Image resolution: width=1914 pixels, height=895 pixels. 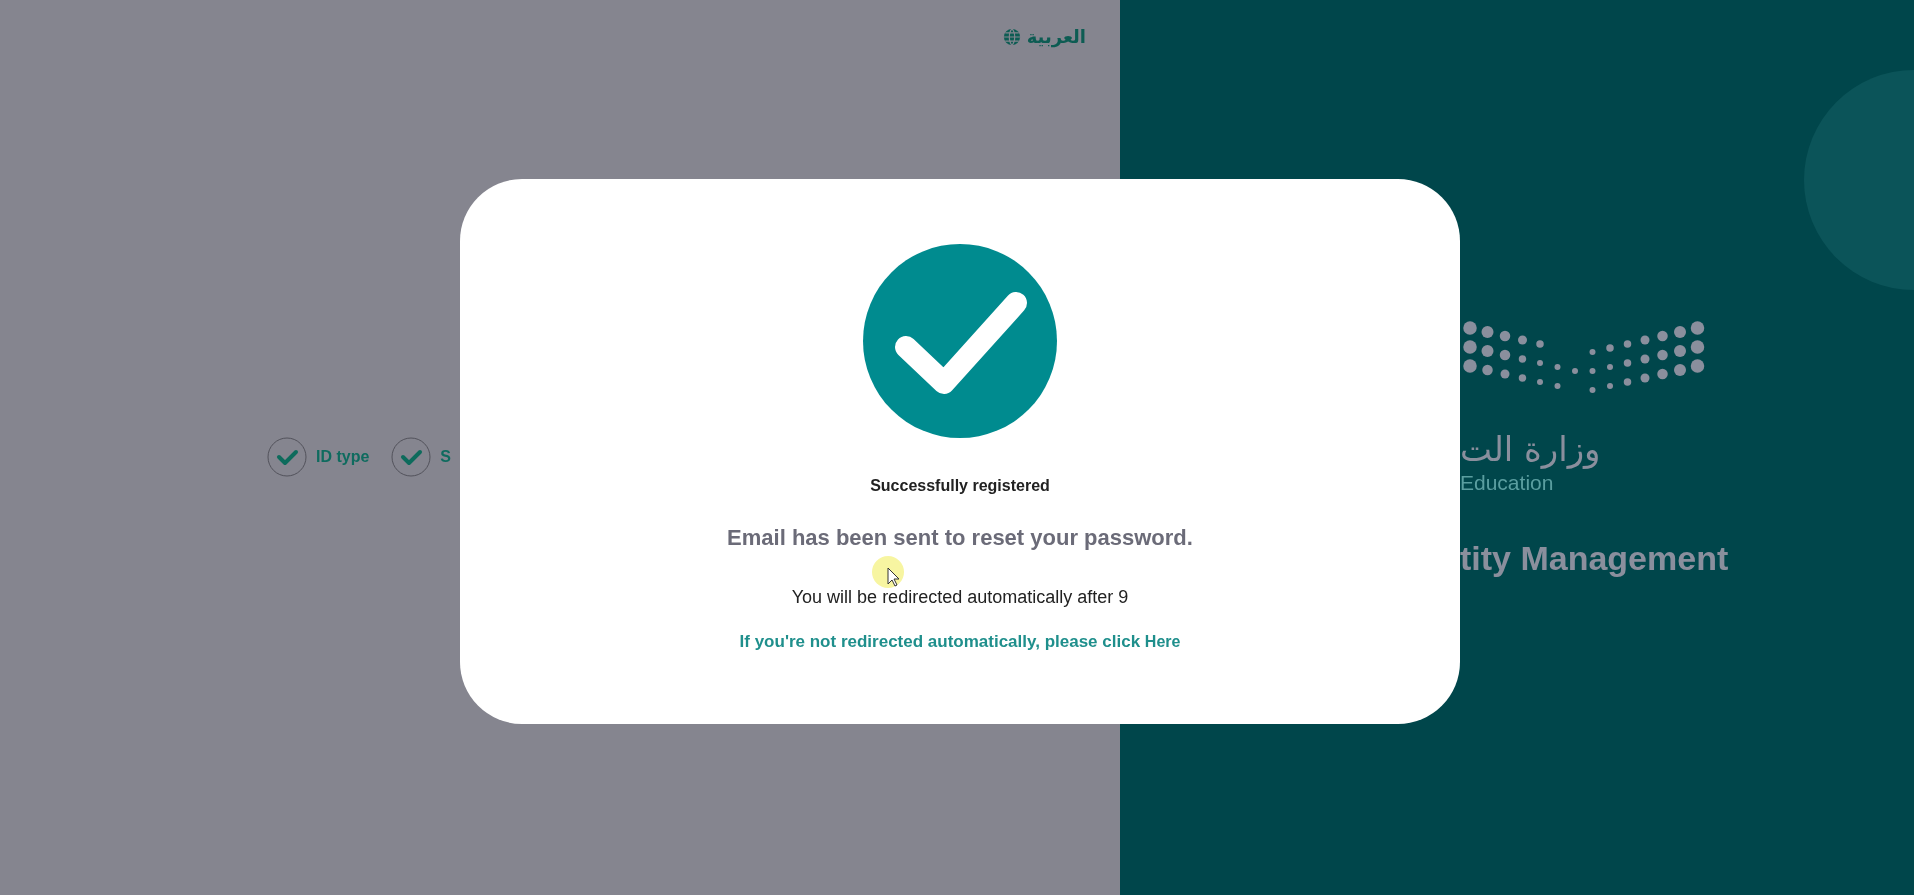 I want to click on dialog-title: Successfully registered, so click(x=960, y=486).